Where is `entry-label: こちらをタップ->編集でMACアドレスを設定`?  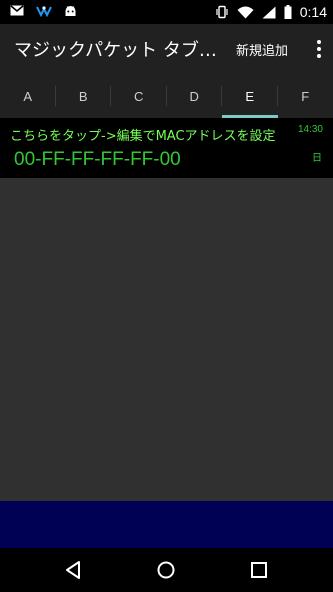
entry-label: こちらをタップ->編集でMACアドレスを設定 is located at coordinates (143, 136).